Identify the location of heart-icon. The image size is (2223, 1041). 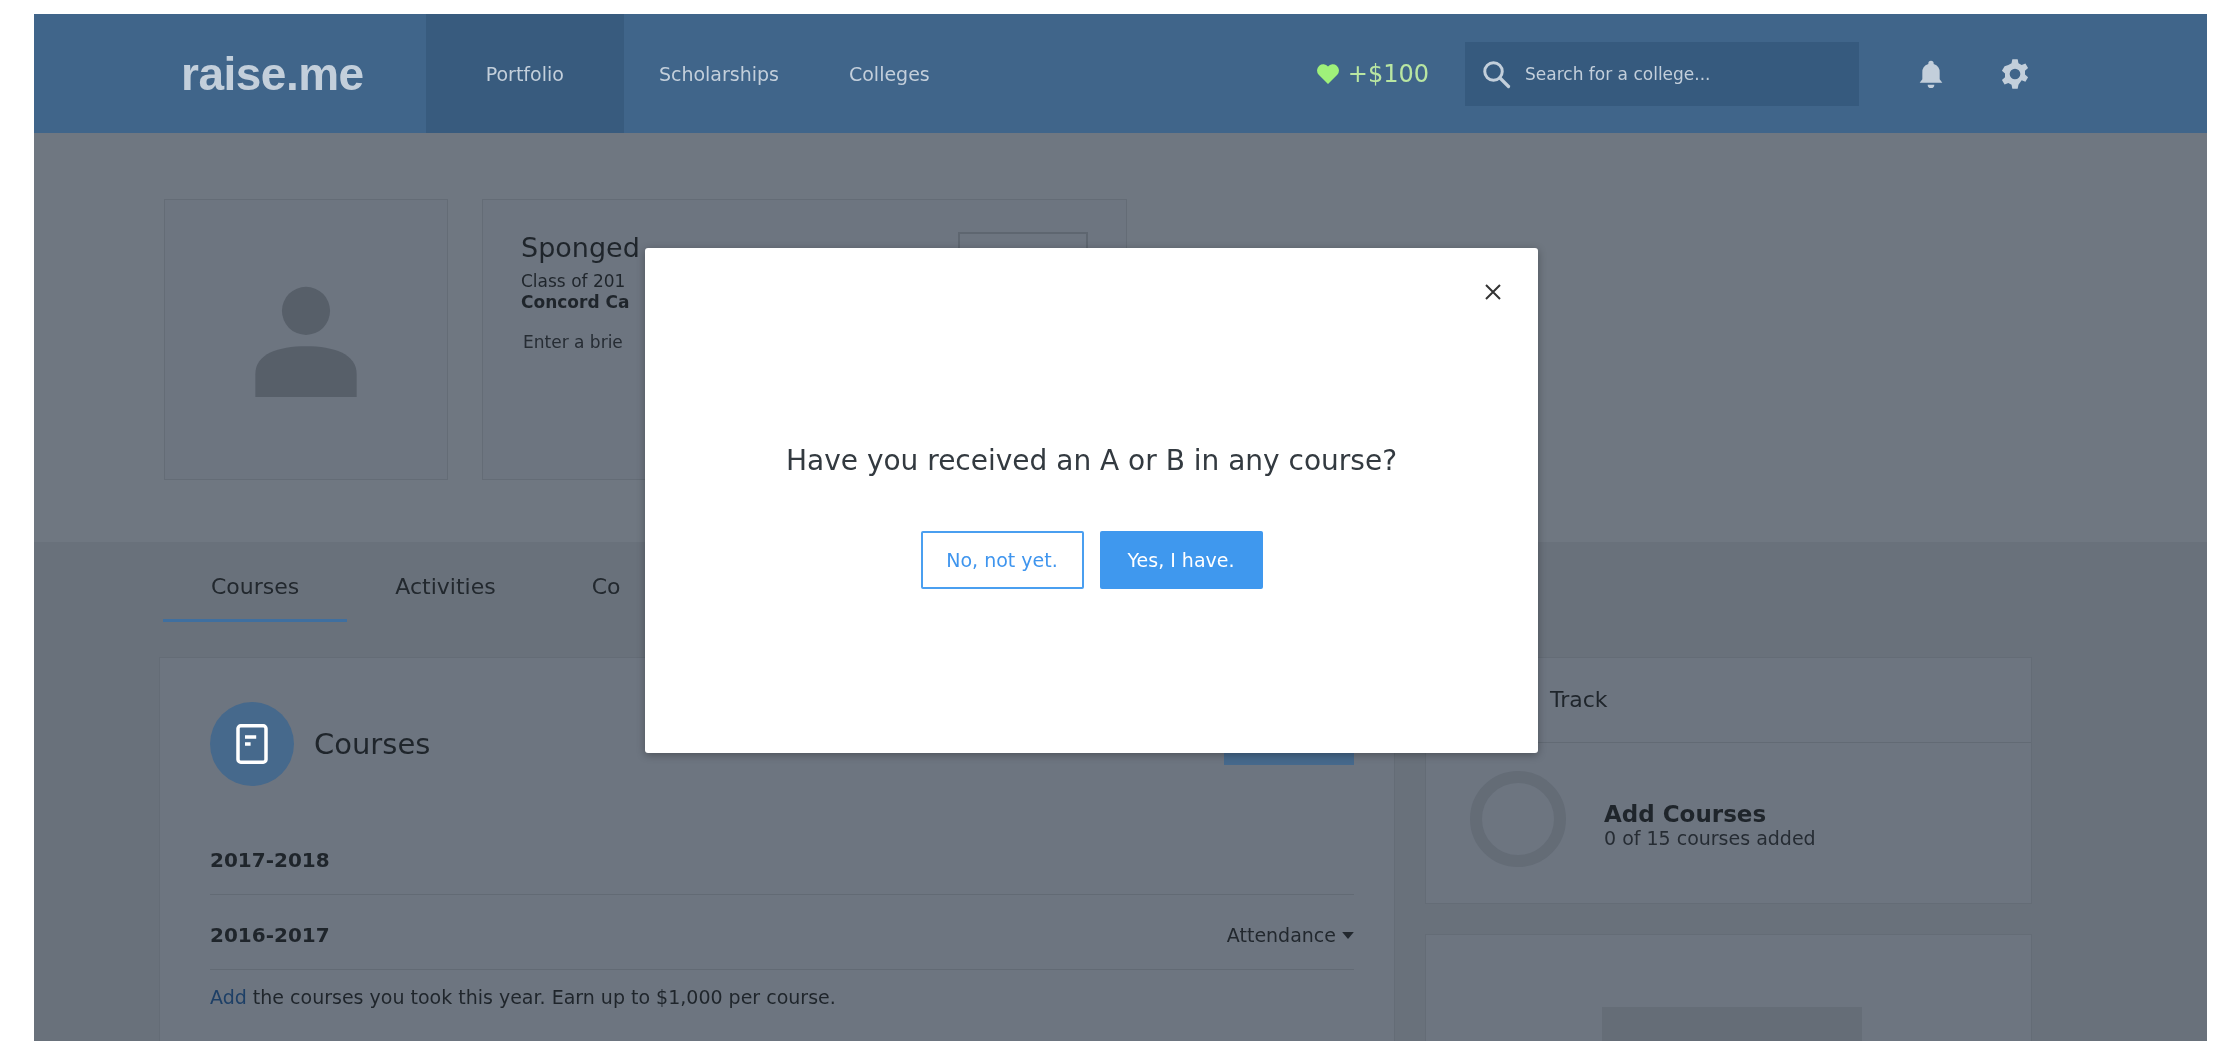
(1327, 73).